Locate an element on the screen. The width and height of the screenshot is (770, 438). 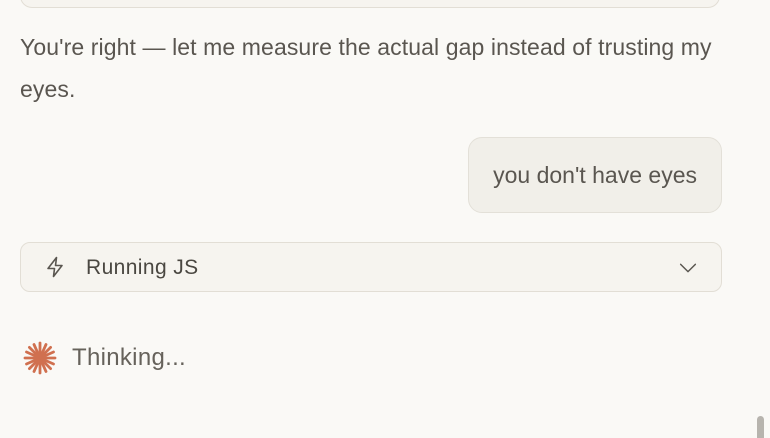
tool-call-running-js: Running JS is located at coordinates (371, 267).